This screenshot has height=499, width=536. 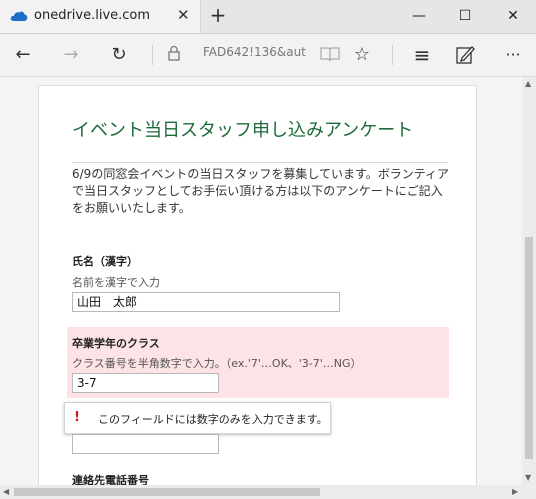 I want to click on q2-label: 卒業学年のクラス, so click(x=116, y=343).